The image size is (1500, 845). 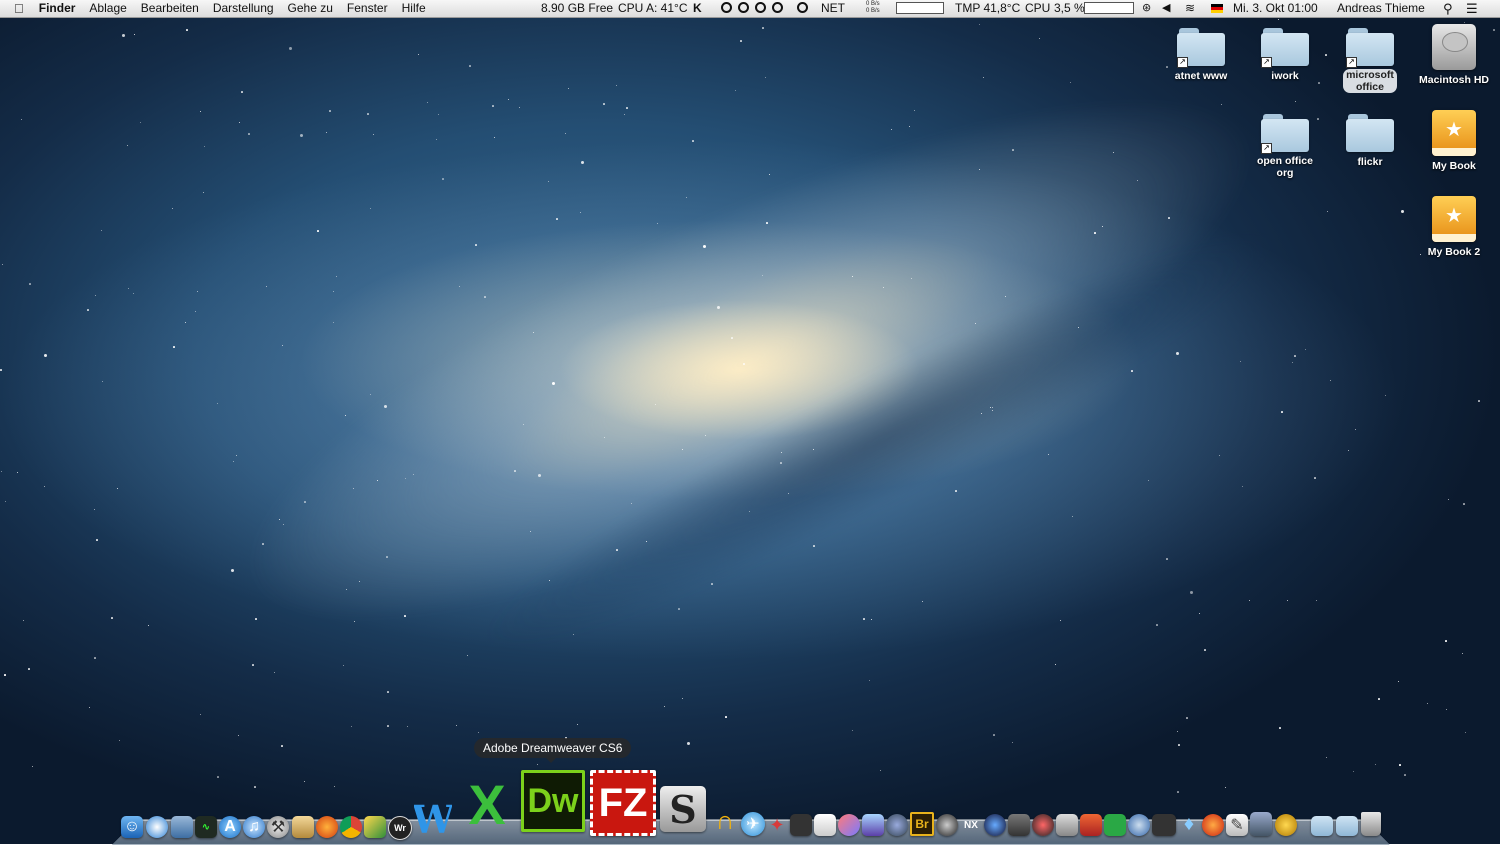 I want to click on network-globe-icon, so click(x=1139, y=825).